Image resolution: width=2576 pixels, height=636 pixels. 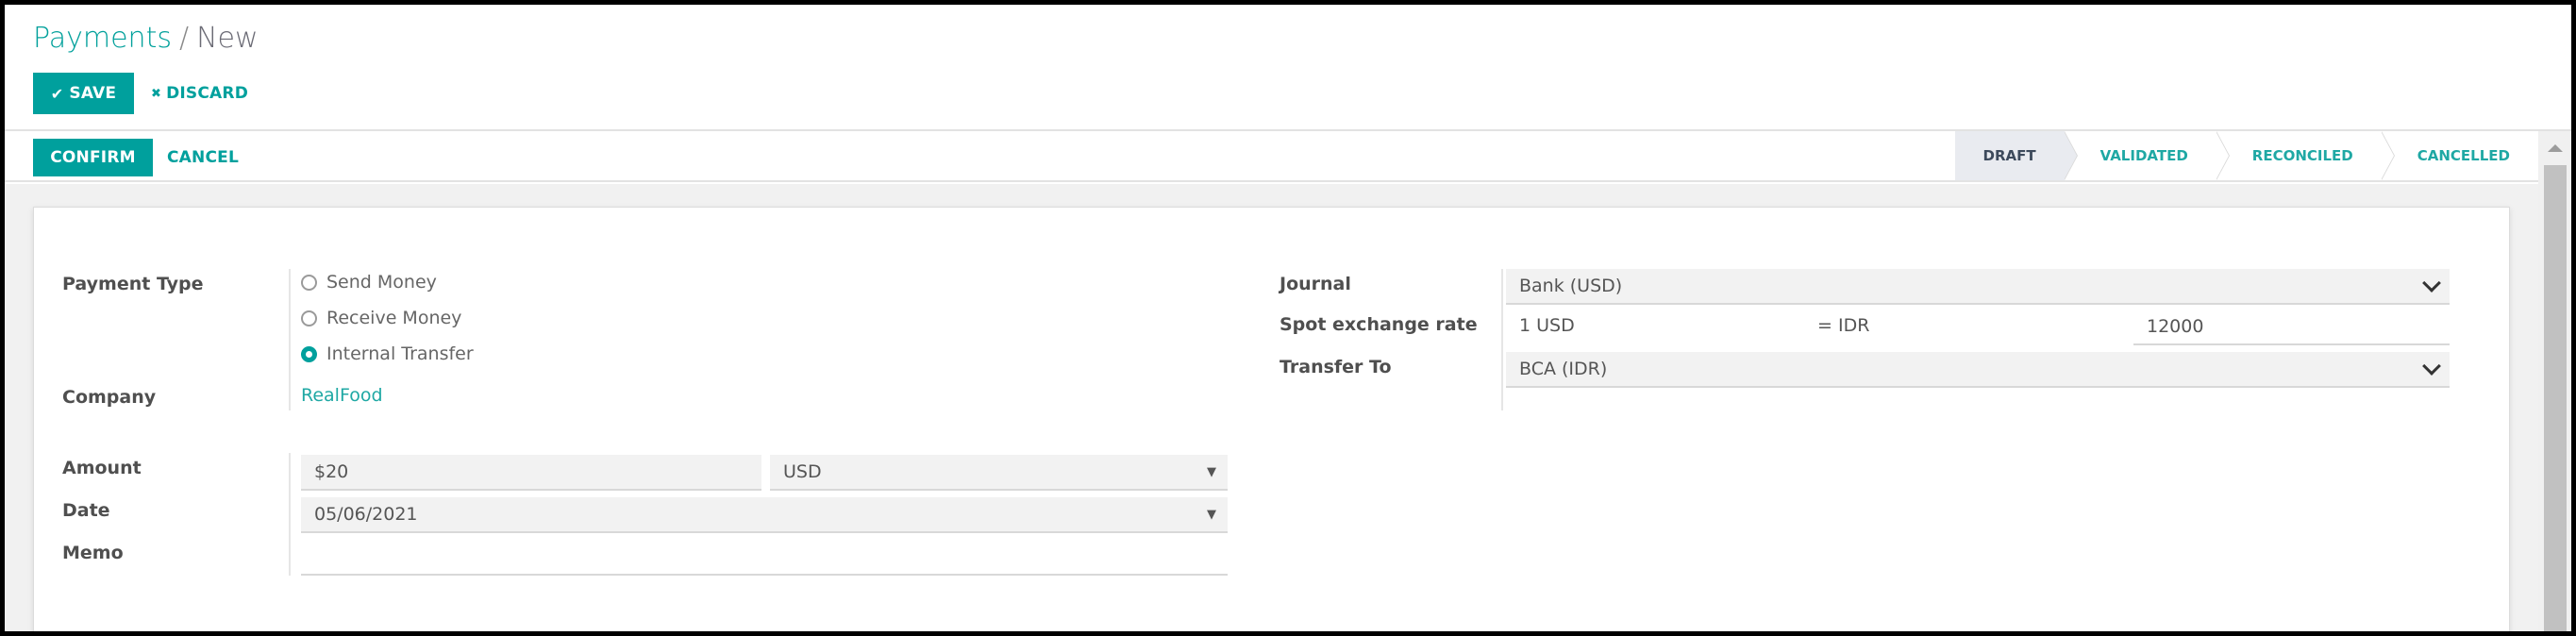 What do you see at coordinates (1843, 325) in the screenshot?
I see `spot-rate-to: = IDR` at bounding box center [1843, 325].